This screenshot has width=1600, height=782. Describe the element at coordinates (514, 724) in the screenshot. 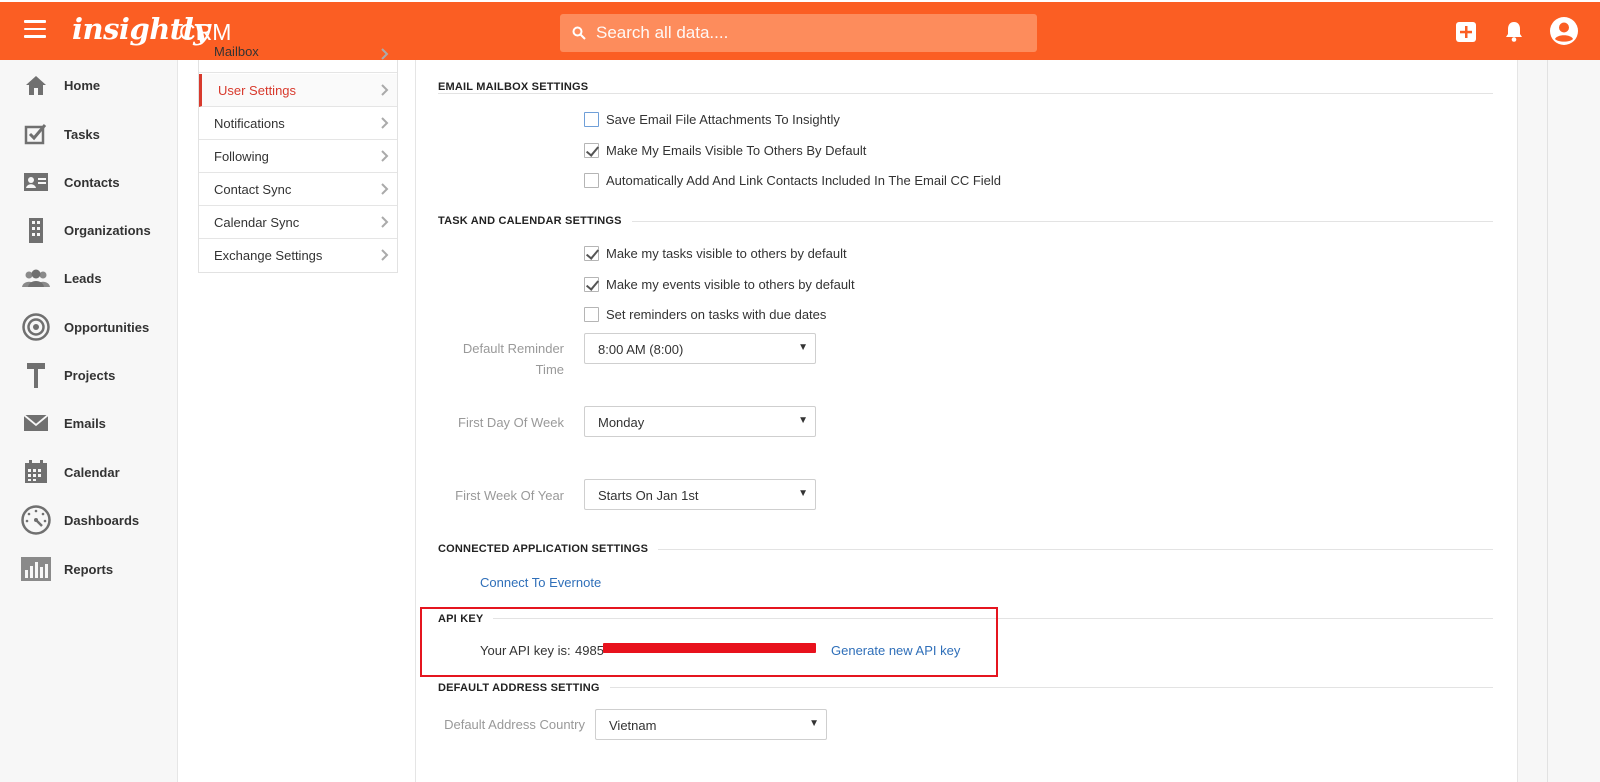

I see `default-country-label: Default Address Country` at that location.